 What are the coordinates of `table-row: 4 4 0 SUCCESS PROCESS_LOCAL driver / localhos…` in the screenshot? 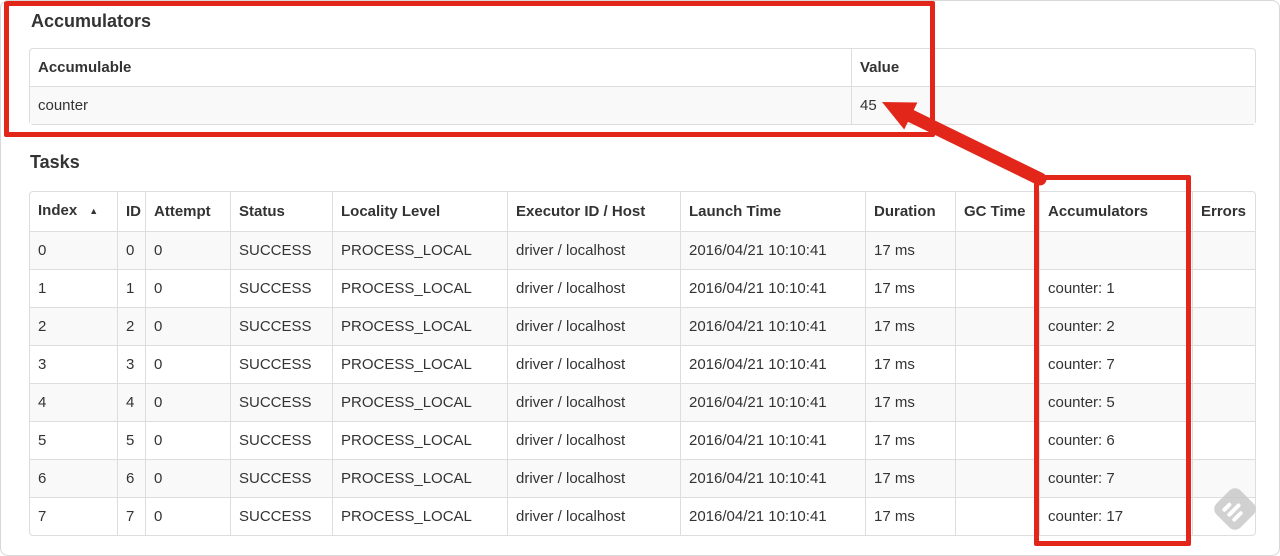 It's located at (642, 402).